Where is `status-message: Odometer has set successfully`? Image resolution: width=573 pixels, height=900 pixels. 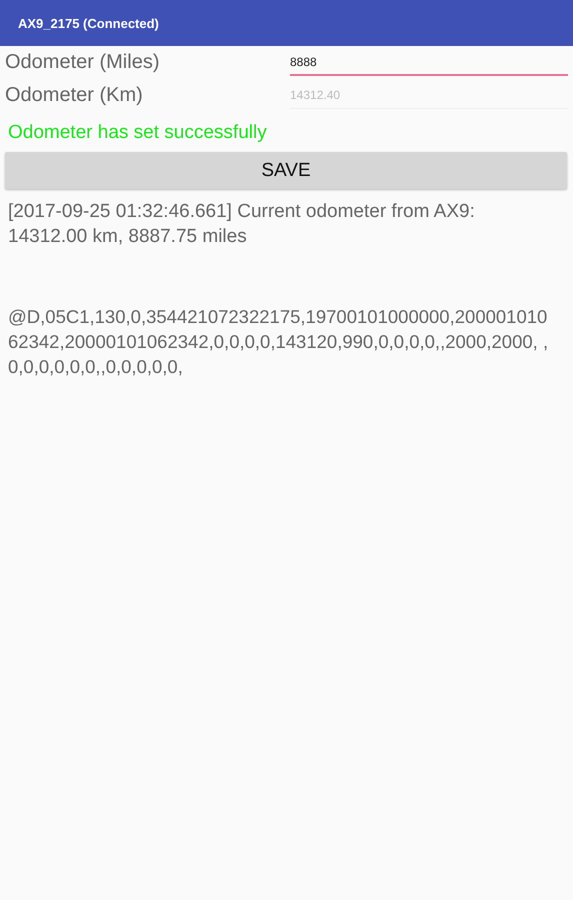 status-message: Odometer has set successfully is located at coordinates (137, 133).